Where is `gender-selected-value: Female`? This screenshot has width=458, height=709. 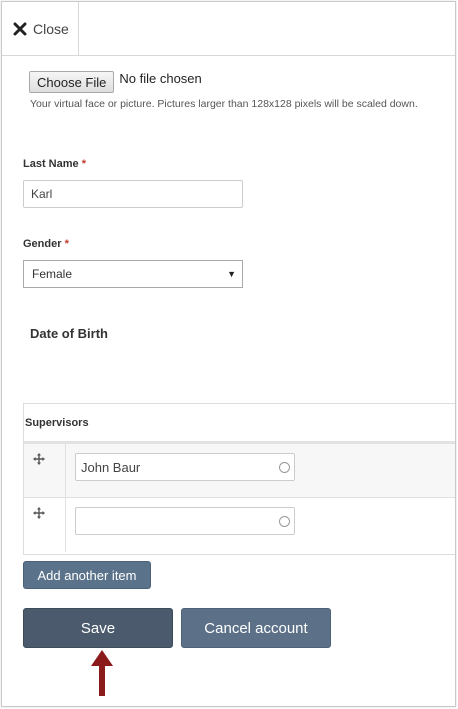 gender-selected-value: Female is located at coordinates (52, 274).